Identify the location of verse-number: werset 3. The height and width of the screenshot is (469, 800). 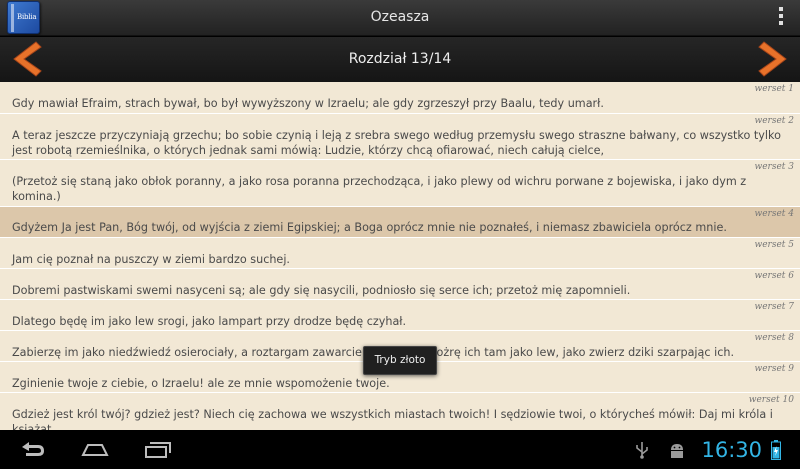
(774, 167).